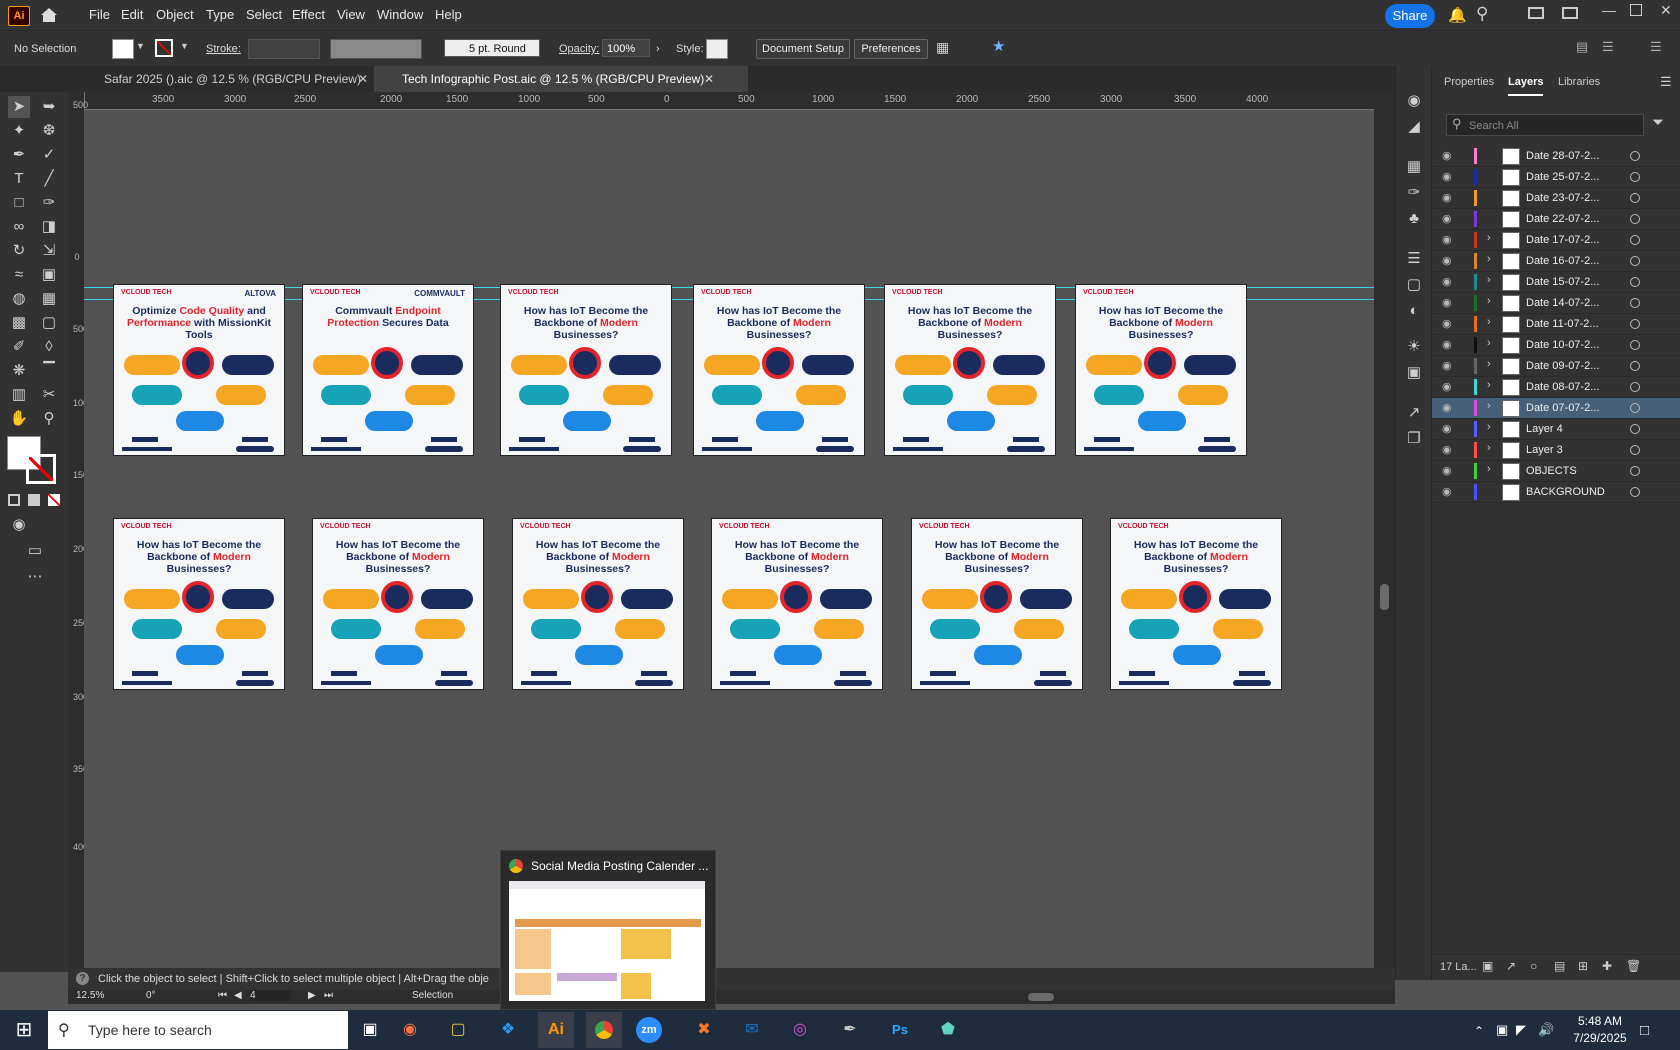 Image resolution: width=1680 pixels, height=1050 pixels. I want to click on vertical-scrollbar, so click(1384, 530).